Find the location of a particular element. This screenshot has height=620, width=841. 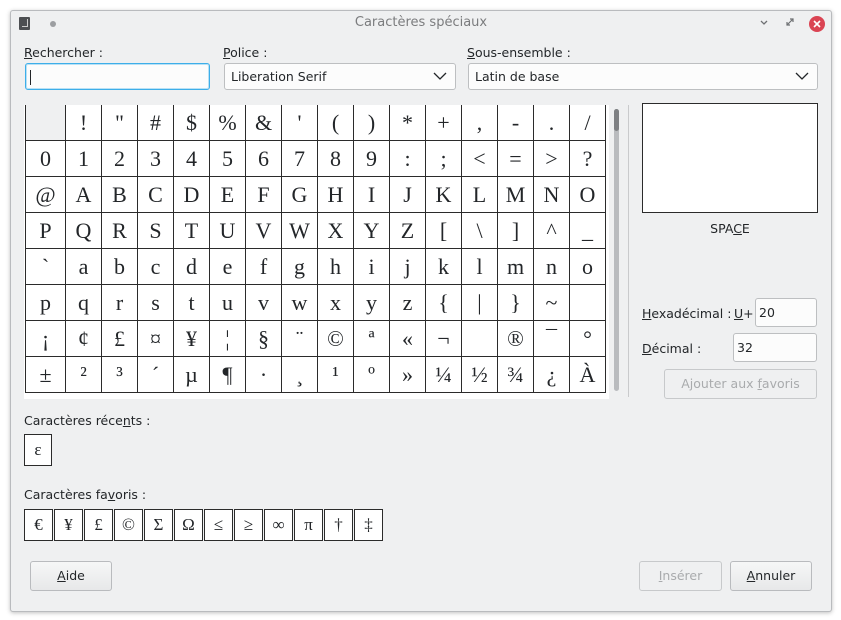

character-cell: ; is located at coordinates (444, 159).